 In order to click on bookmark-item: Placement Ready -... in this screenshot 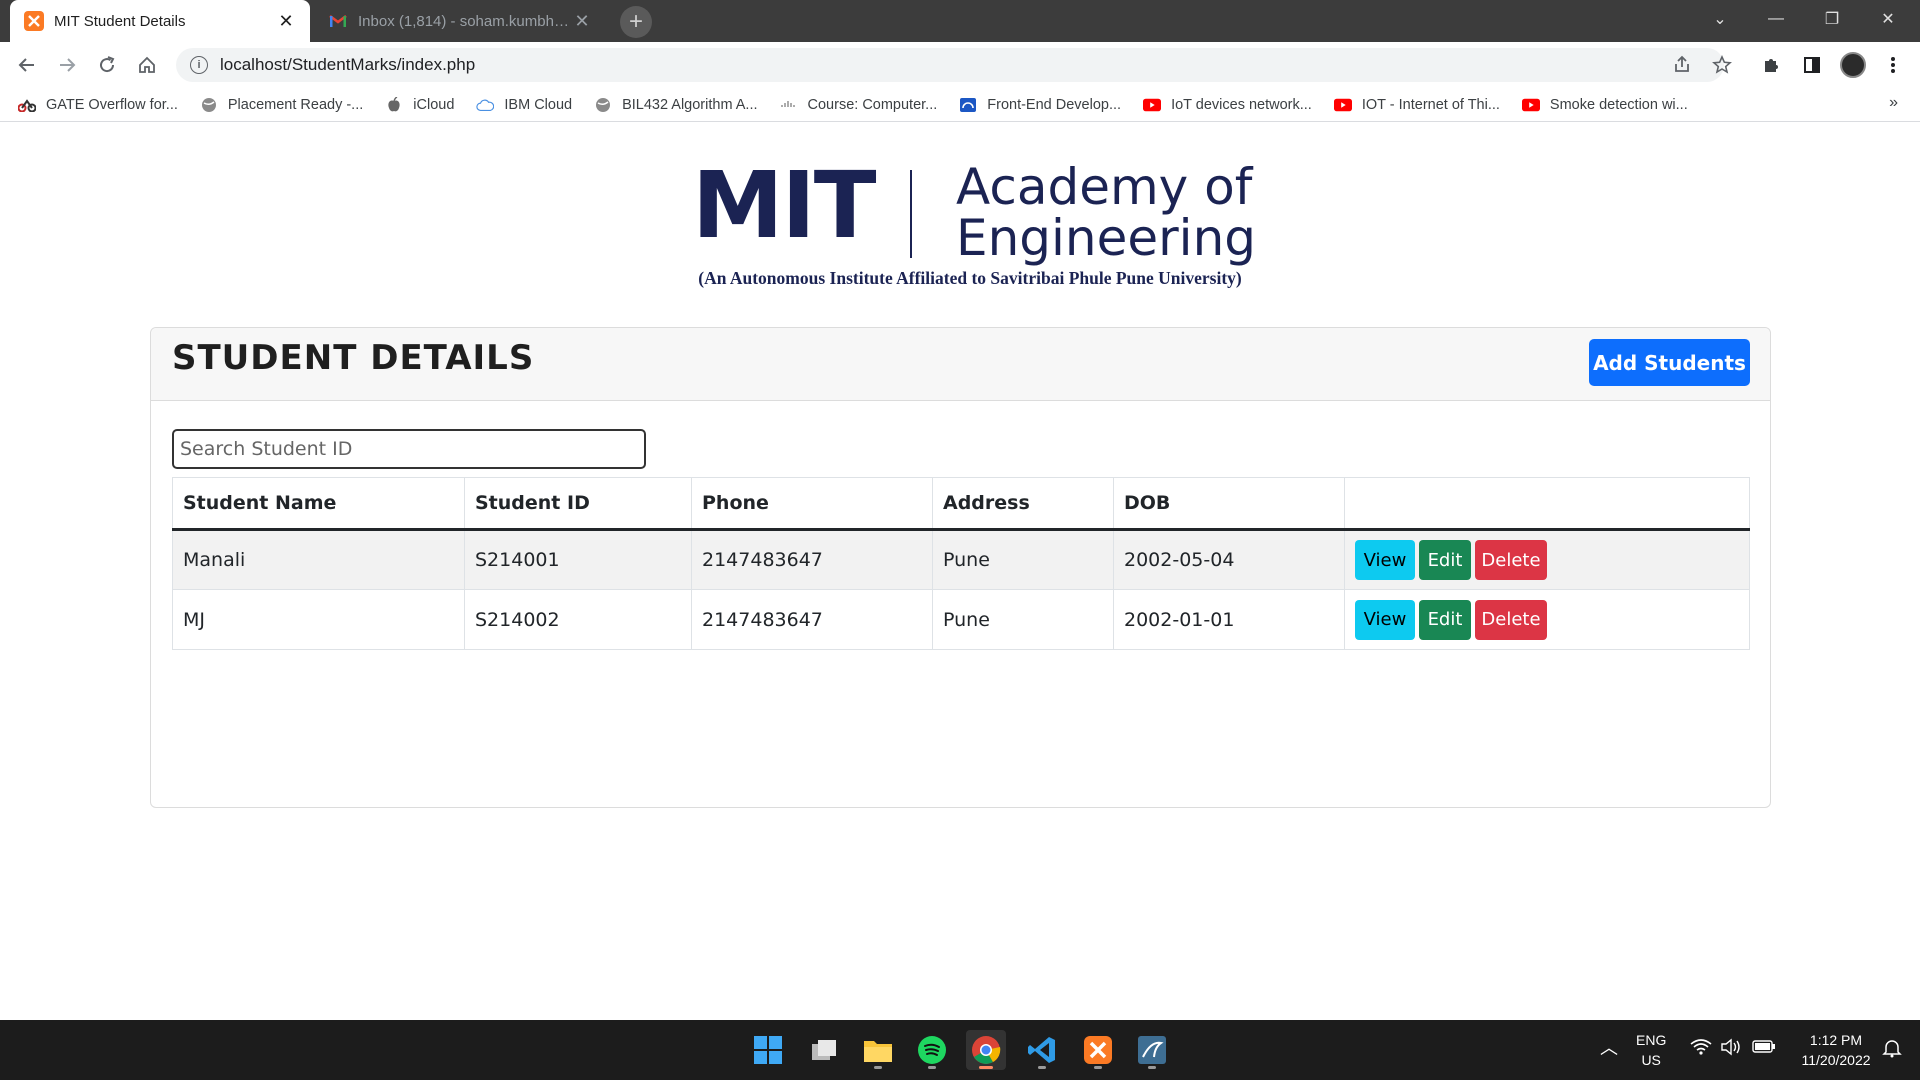, I will do `click(281, 105)`.